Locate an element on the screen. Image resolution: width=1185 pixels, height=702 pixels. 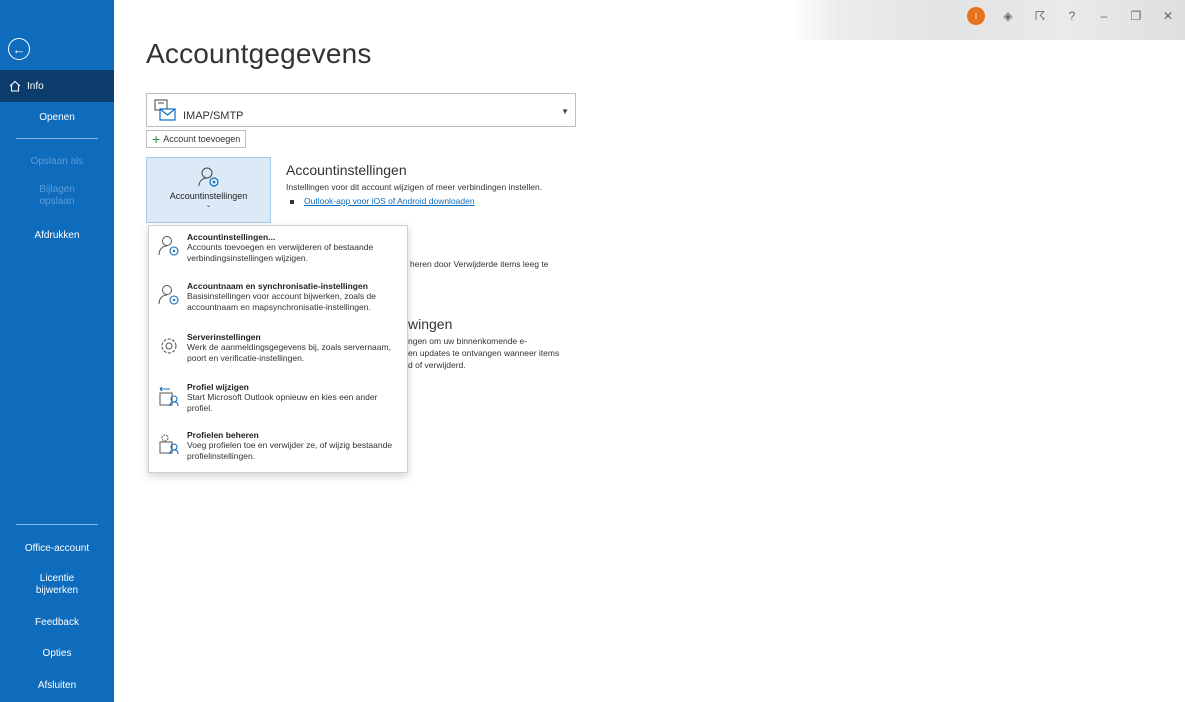
sidebar-item-feedback: Feedback is located at coordinates (57, 622).